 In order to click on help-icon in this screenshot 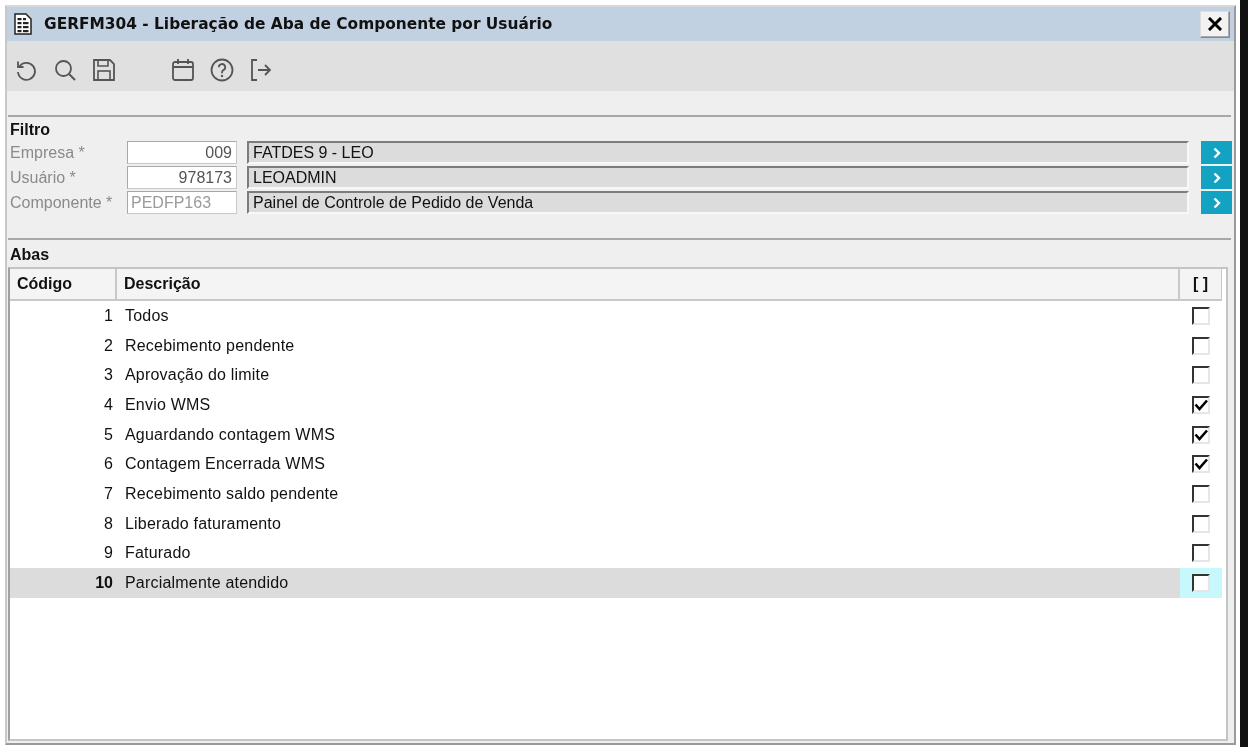, I will do `click(222, 70)`.